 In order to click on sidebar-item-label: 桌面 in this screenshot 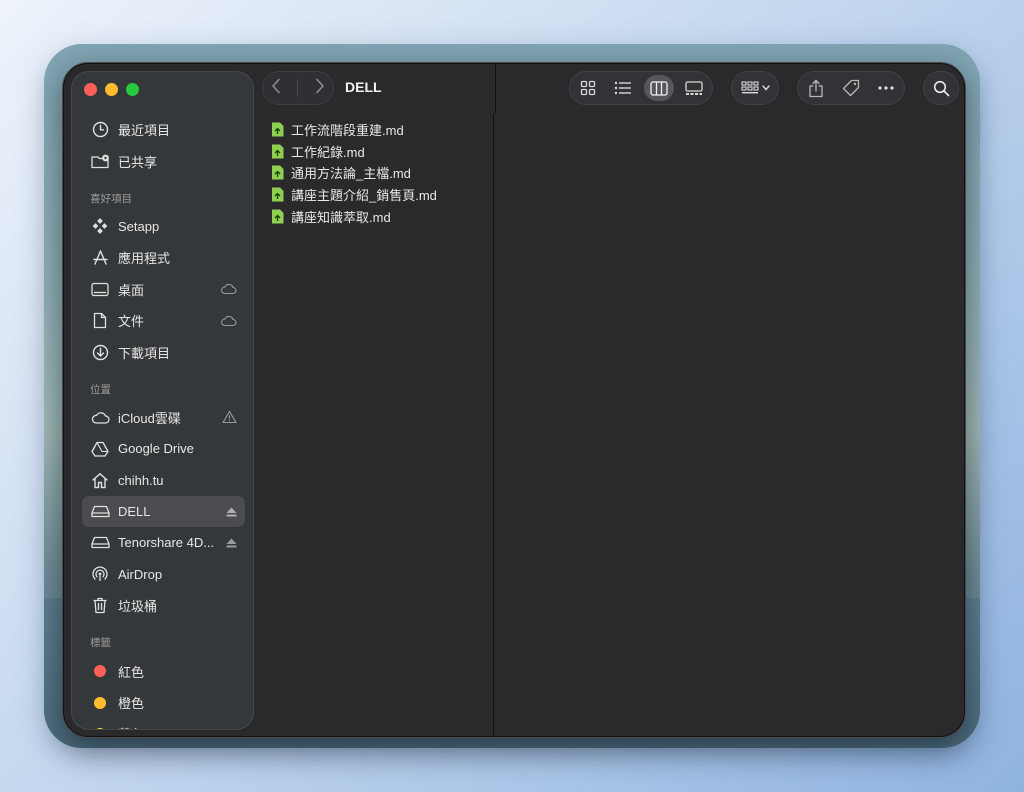, I will do `click(131, 290)`.